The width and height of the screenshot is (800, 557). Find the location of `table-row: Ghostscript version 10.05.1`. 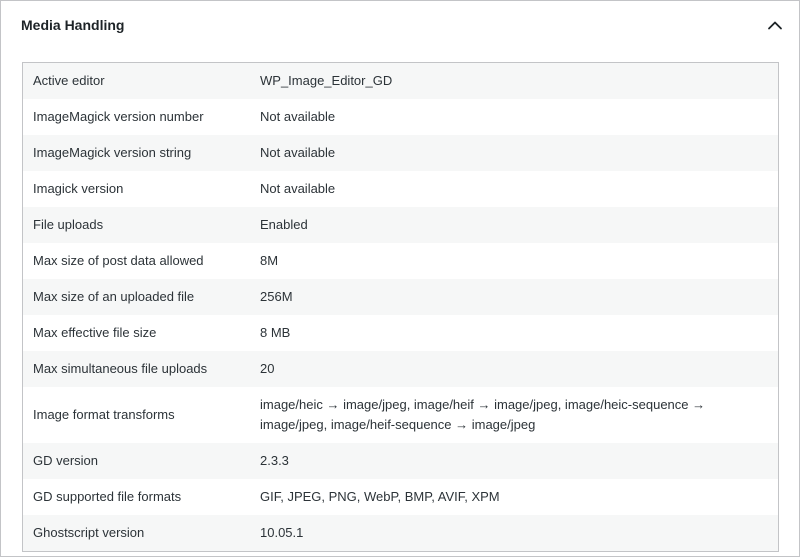

table-row: Ghostscript version 10.05.1 is located at coordinates (400, 533).